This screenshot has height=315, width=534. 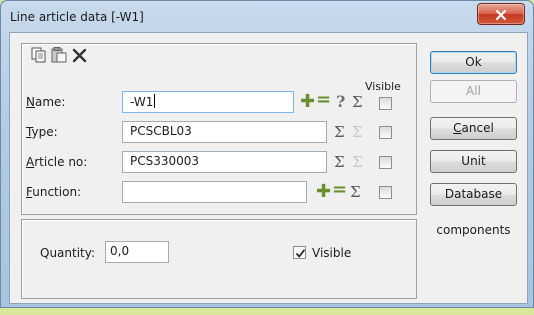 I want to click on close-icon, so click(x=501, y=15).